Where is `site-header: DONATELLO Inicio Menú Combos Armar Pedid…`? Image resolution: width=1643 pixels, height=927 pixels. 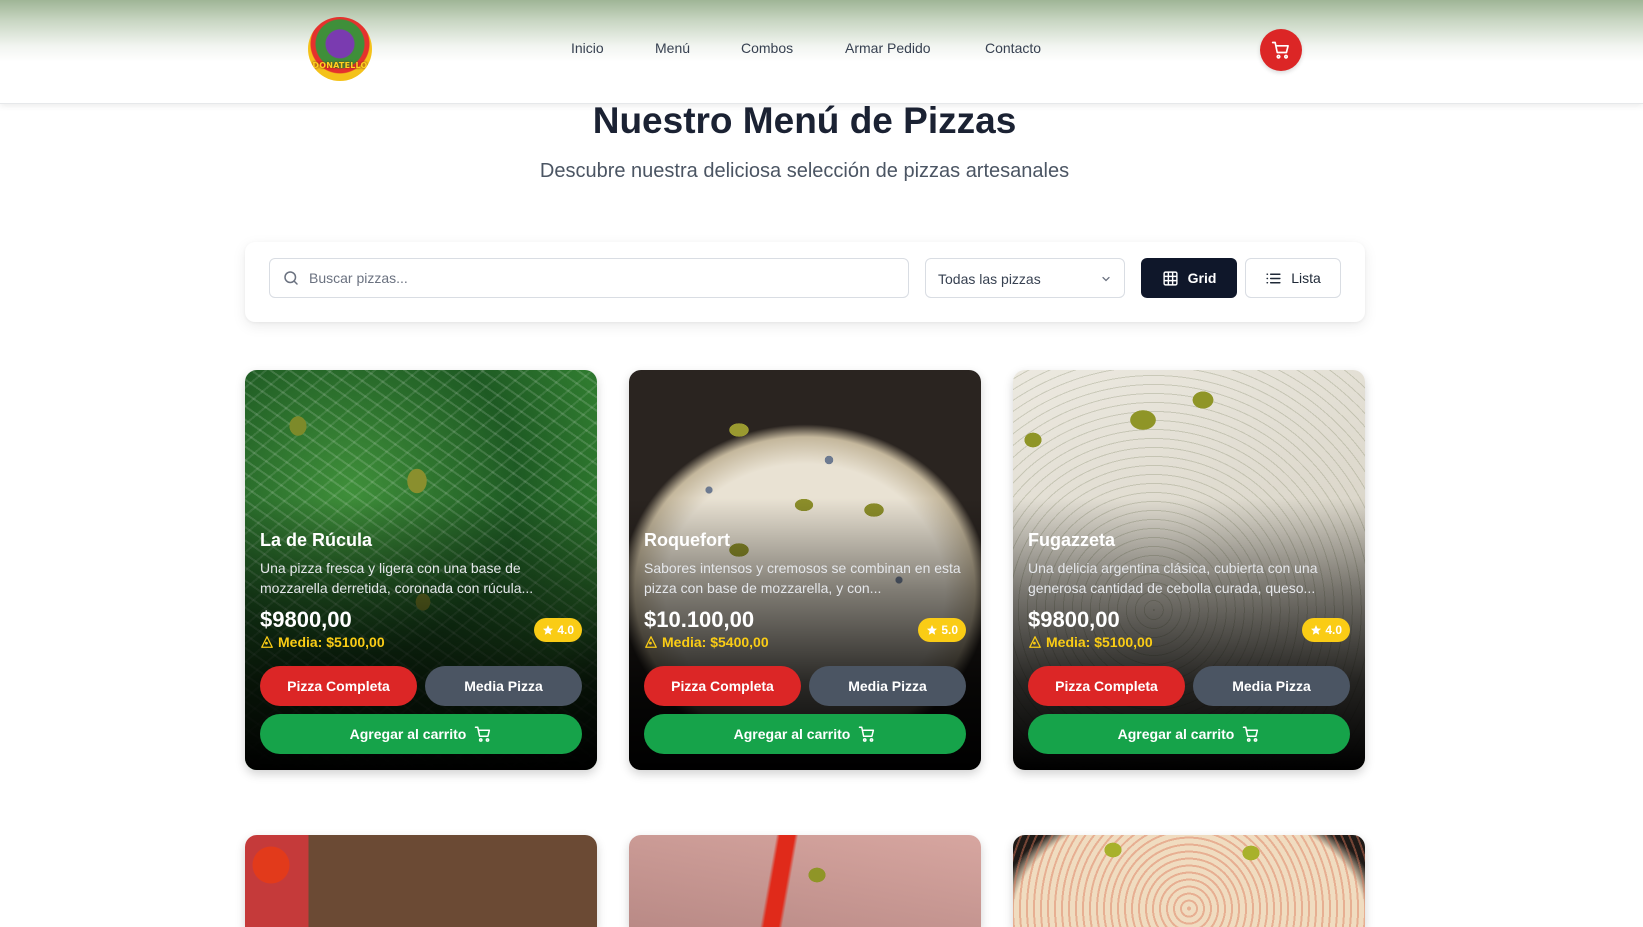
site-header: DONATELLO Inicio Menú Combos Armar Pedid… is located at coordinates (821, 52).